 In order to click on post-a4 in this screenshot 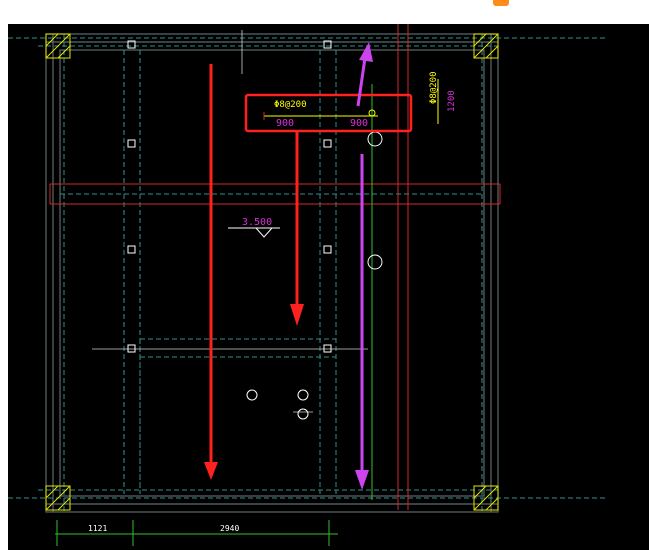, I will do `click(131, 348)`.